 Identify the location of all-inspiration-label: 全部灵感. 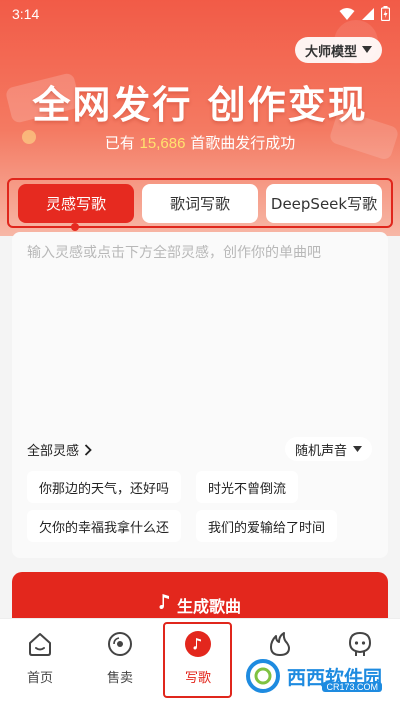
(53, 451).